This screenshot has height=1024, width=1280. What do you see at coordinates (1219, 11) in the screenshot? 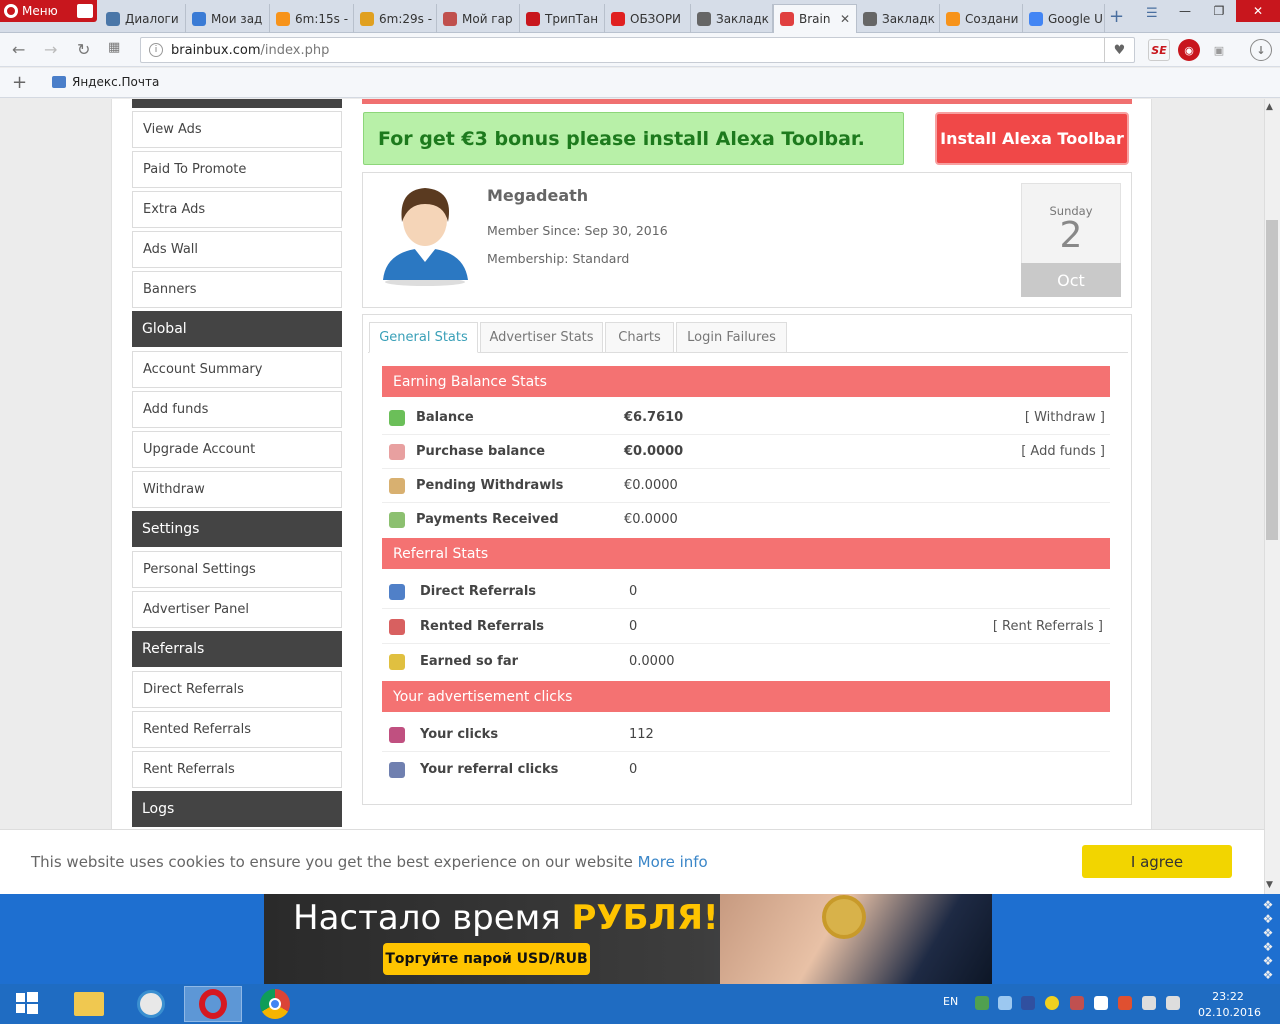
I see `maximize-icon: ❐` at bounding box center [1219, 11].